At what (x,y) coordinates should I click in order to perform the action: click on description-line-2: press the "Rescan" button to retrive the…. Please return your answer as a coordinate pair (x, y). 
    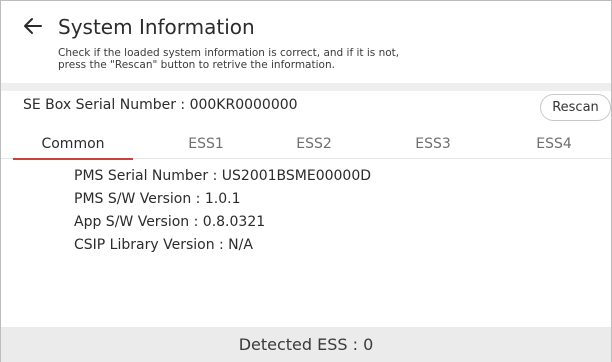
    Looking at the image, I should click on (196, 65).